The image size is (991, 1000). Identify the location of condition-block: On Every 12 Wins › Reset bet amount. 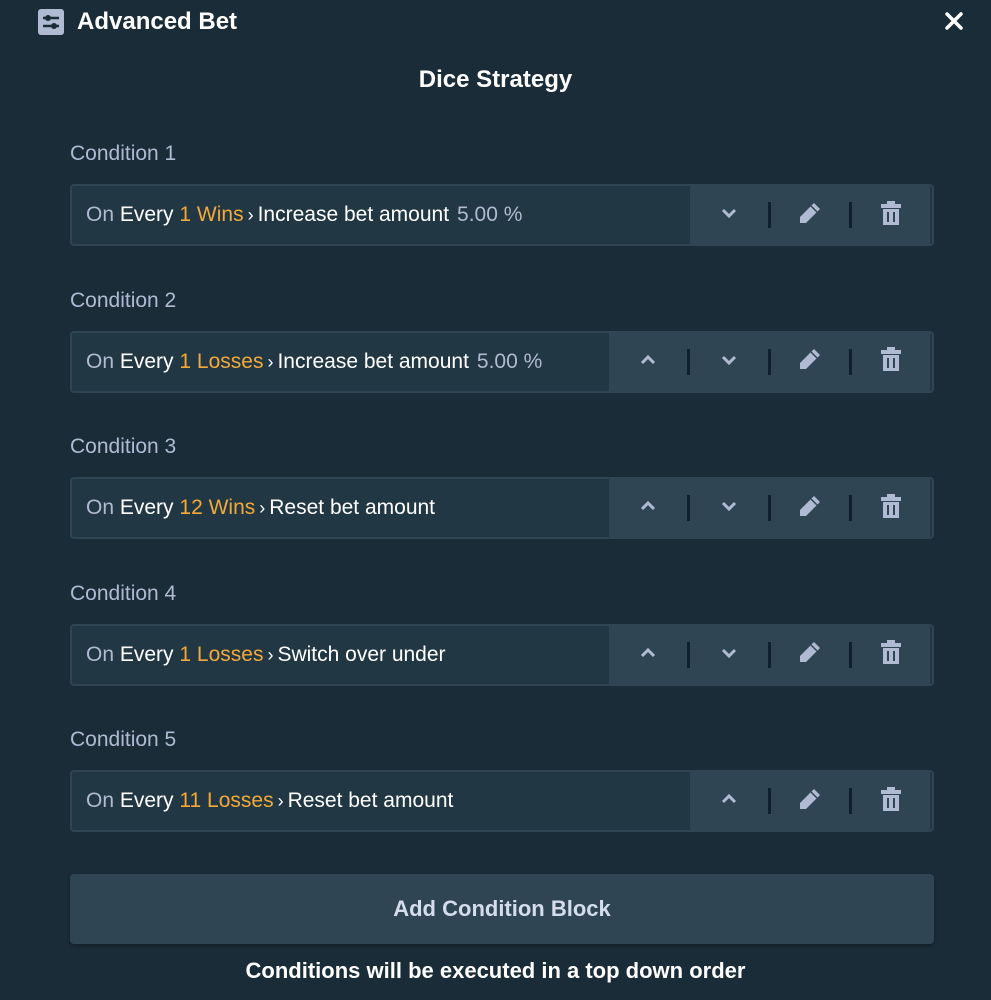
(502, 508).